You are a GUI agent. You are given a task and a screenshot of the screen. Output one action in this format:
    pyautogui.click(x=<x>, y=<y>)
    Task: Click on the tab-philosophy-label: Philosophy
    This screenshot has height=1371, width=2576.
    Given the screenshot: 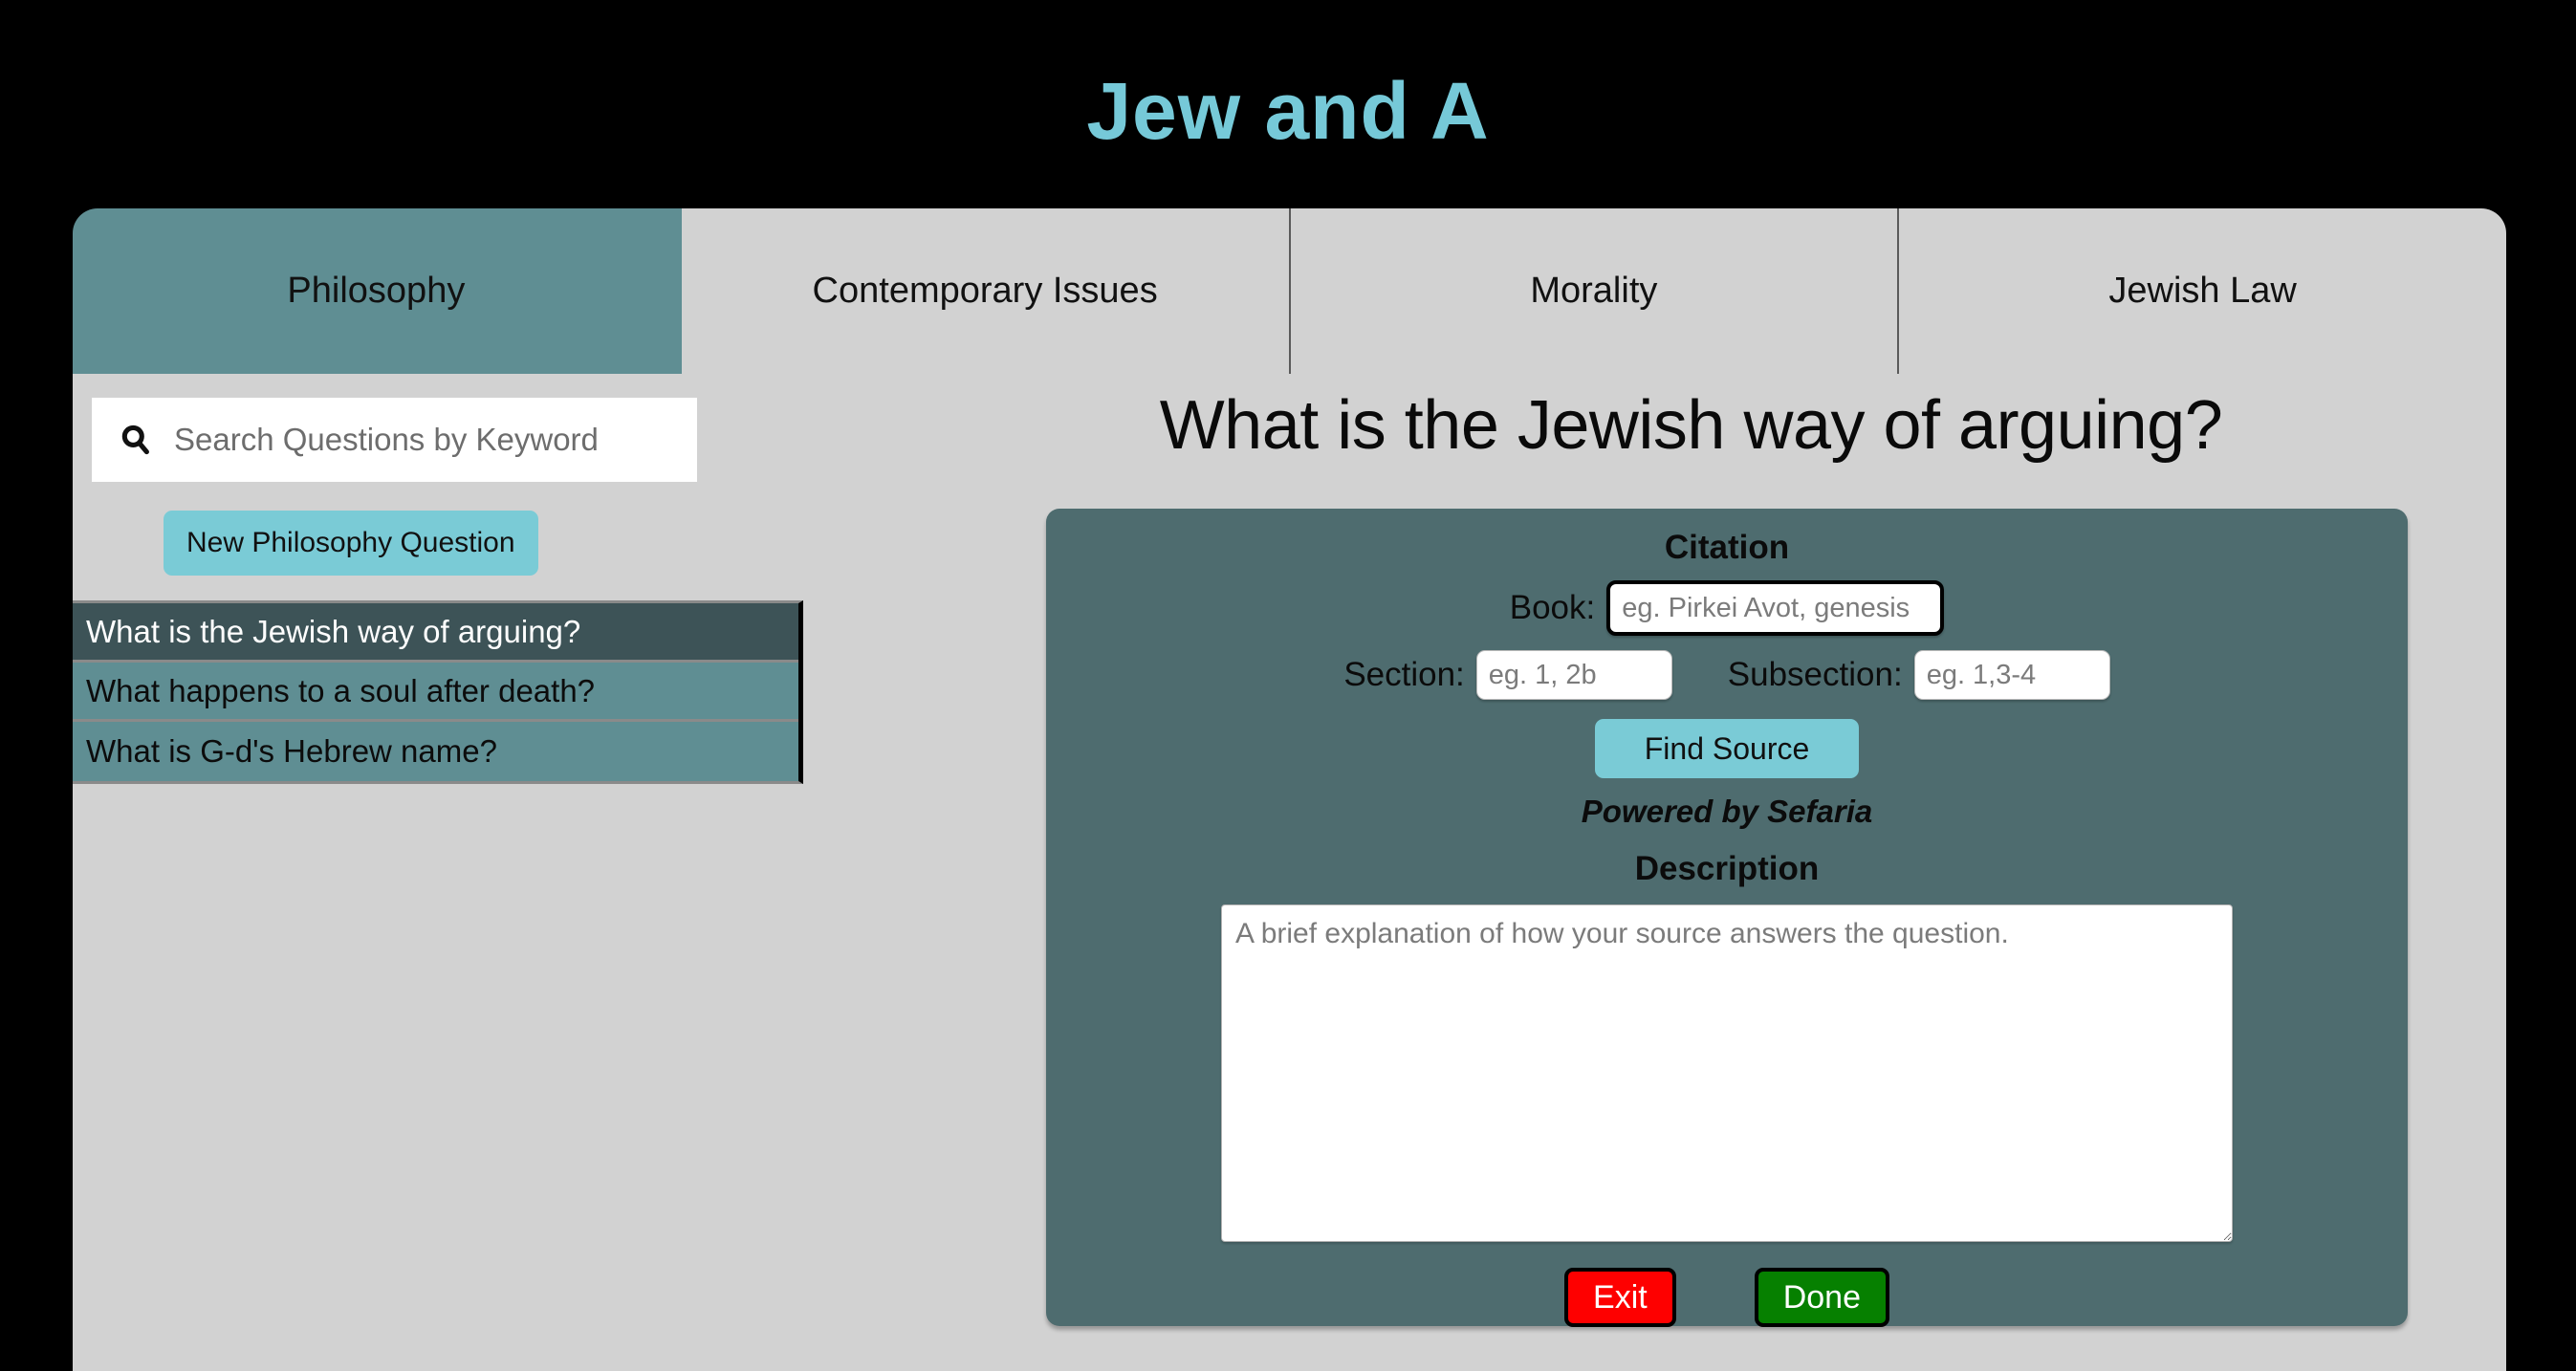 What is the action you would take?
    pyautogui.click(x=376, y=291)
    